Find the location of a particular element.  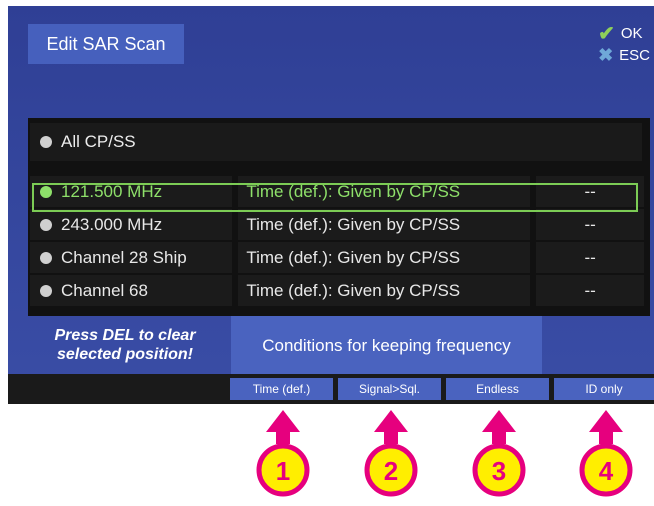

callout-3: 3 is located at coordinates (499, 453).